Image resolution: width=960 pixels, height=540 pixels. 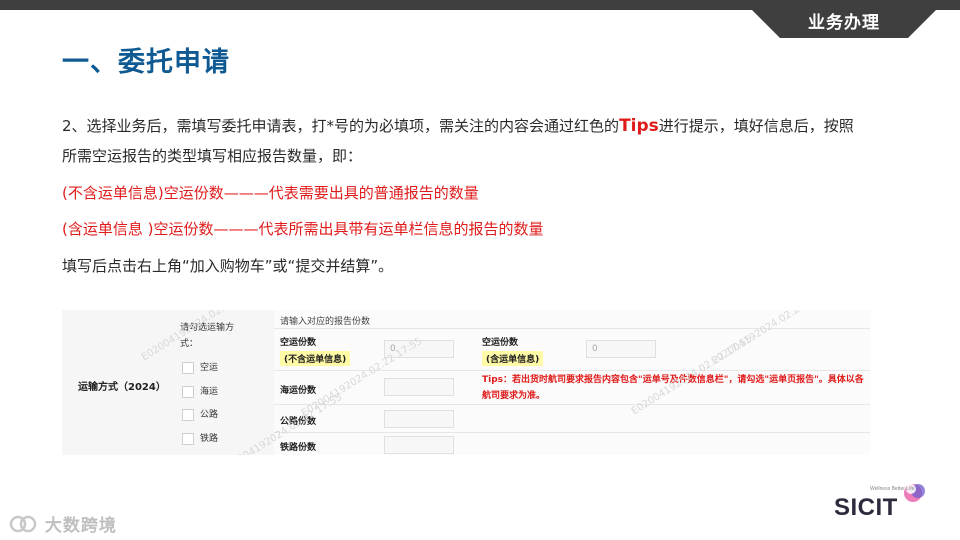 What do you see at coordinates (303, 229) in the screenshot?
I see `air-with-waybill-note: (含运单信息 )空运份数———代表所需出具带有运单栏信息的报告的数量` at bounding box center [303, 229].